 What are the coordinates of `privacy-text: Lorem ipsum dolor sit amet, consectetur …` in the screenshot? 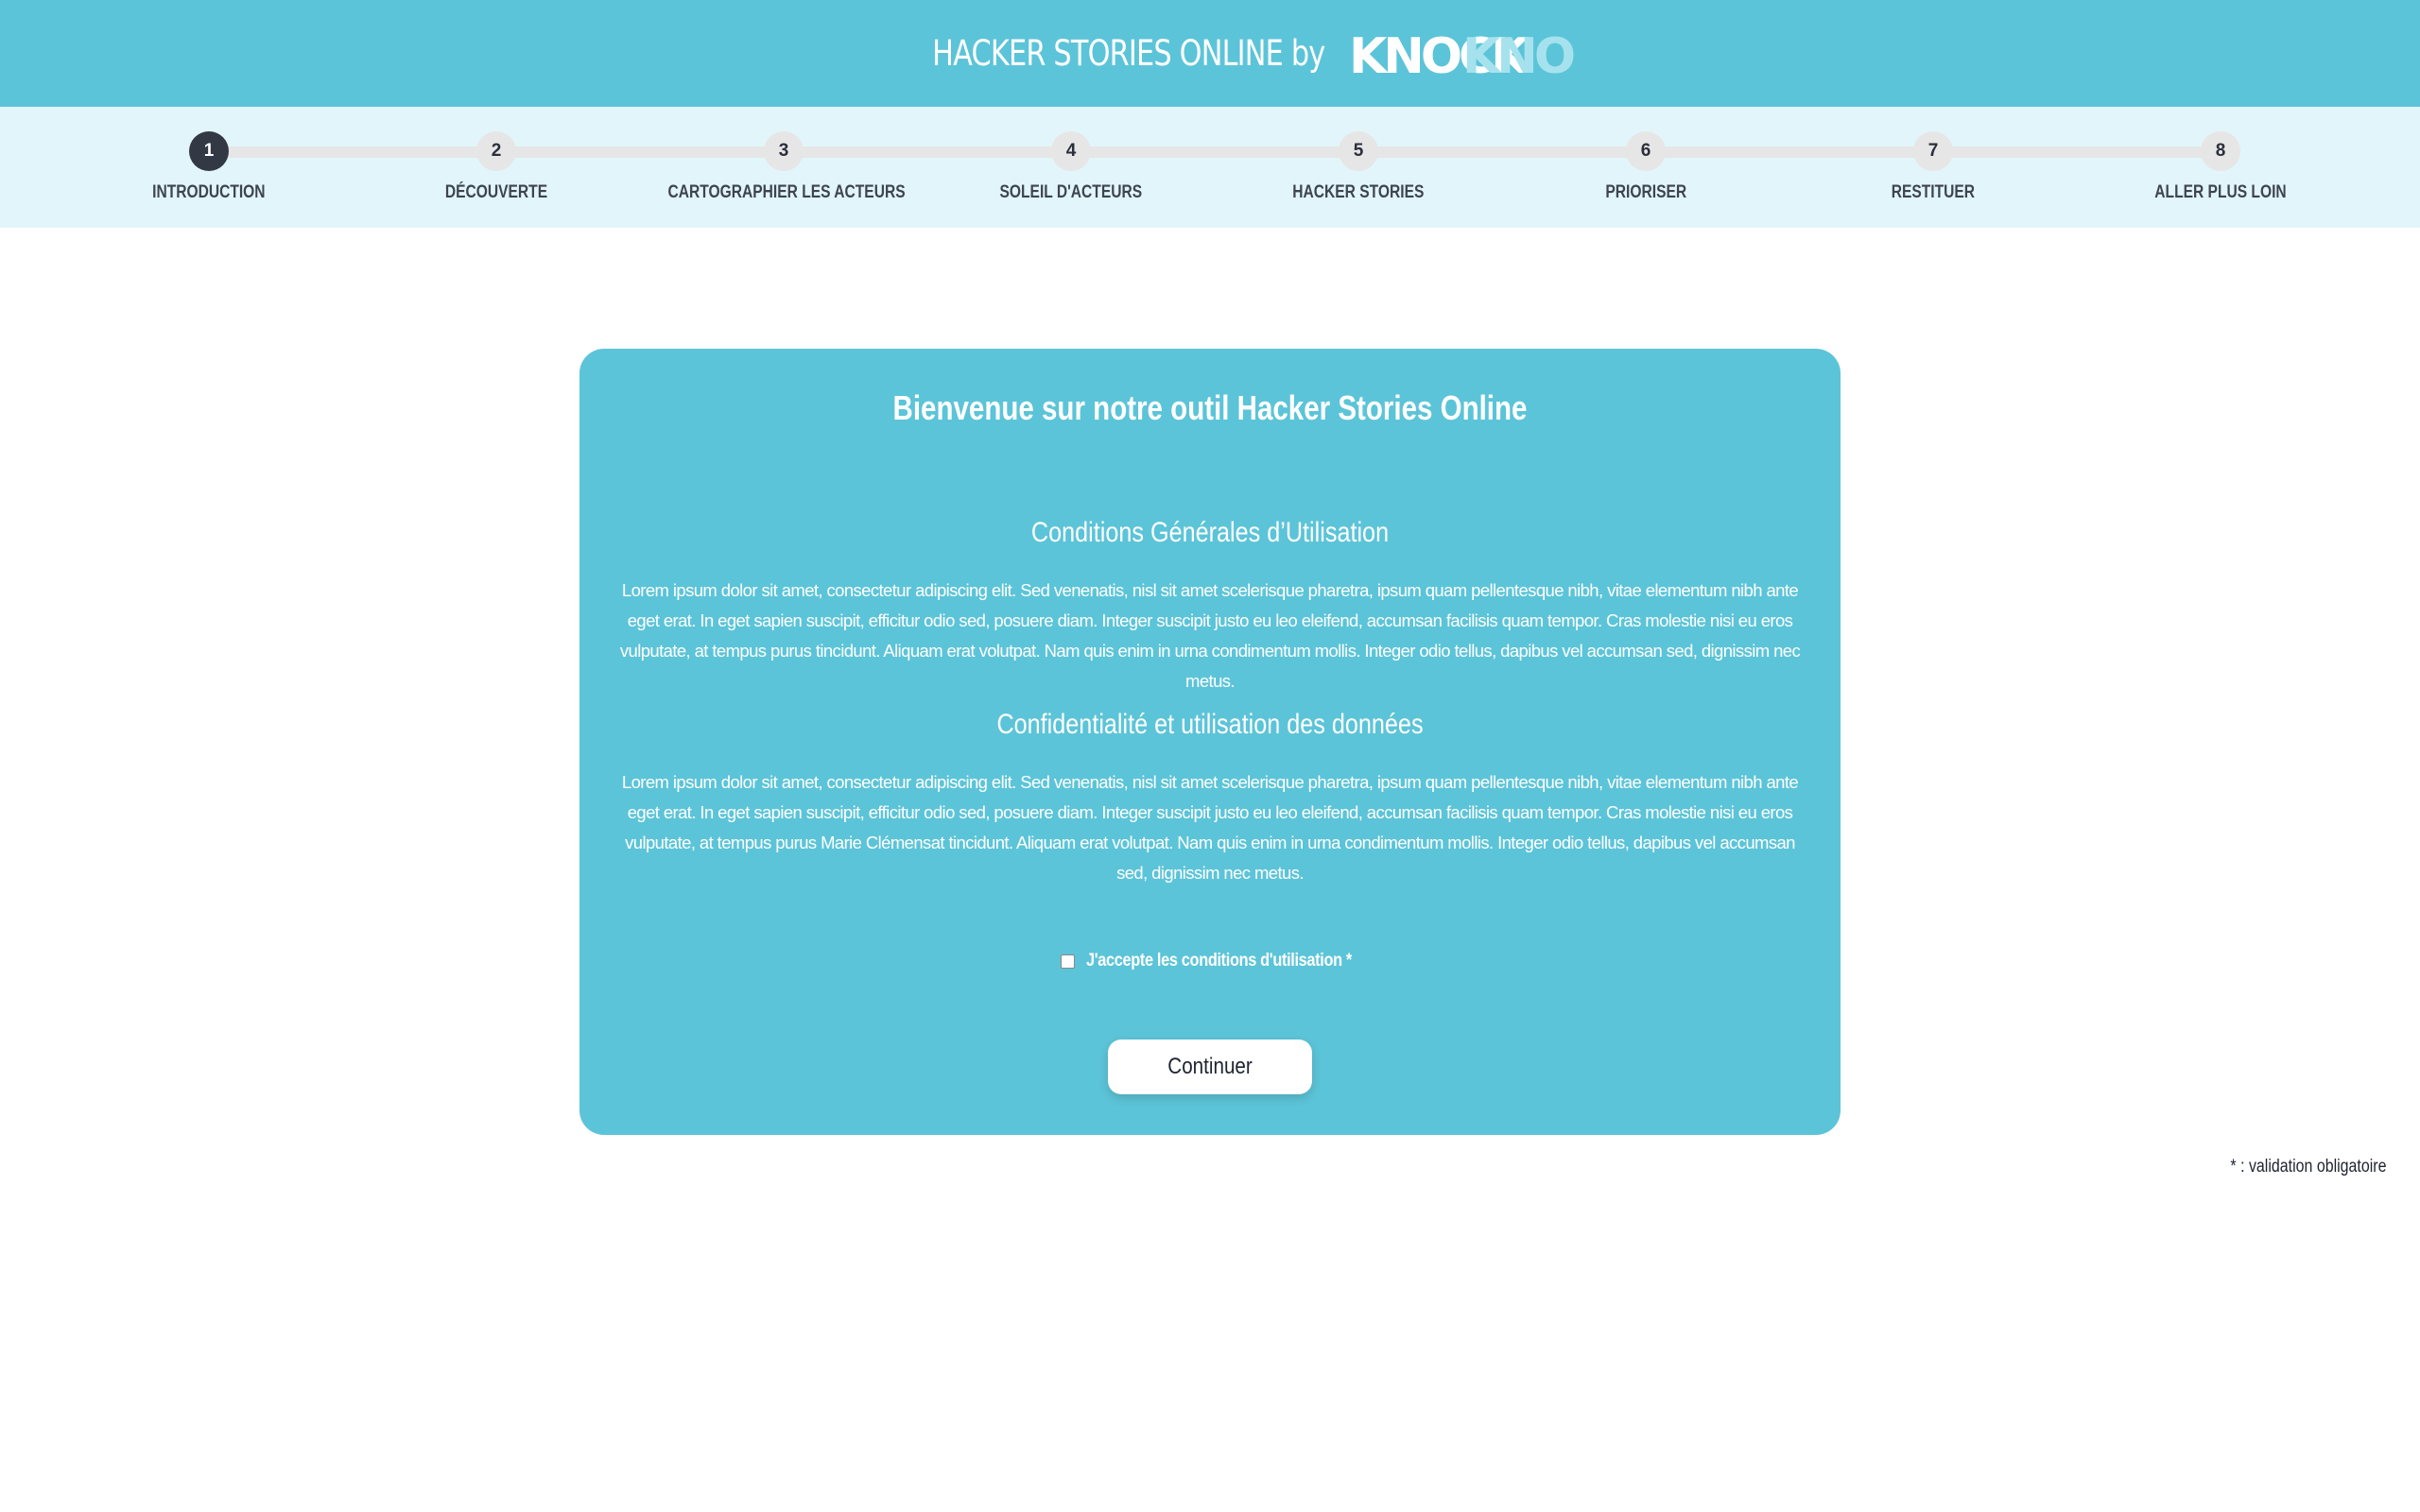 It's located at (1210, 827).